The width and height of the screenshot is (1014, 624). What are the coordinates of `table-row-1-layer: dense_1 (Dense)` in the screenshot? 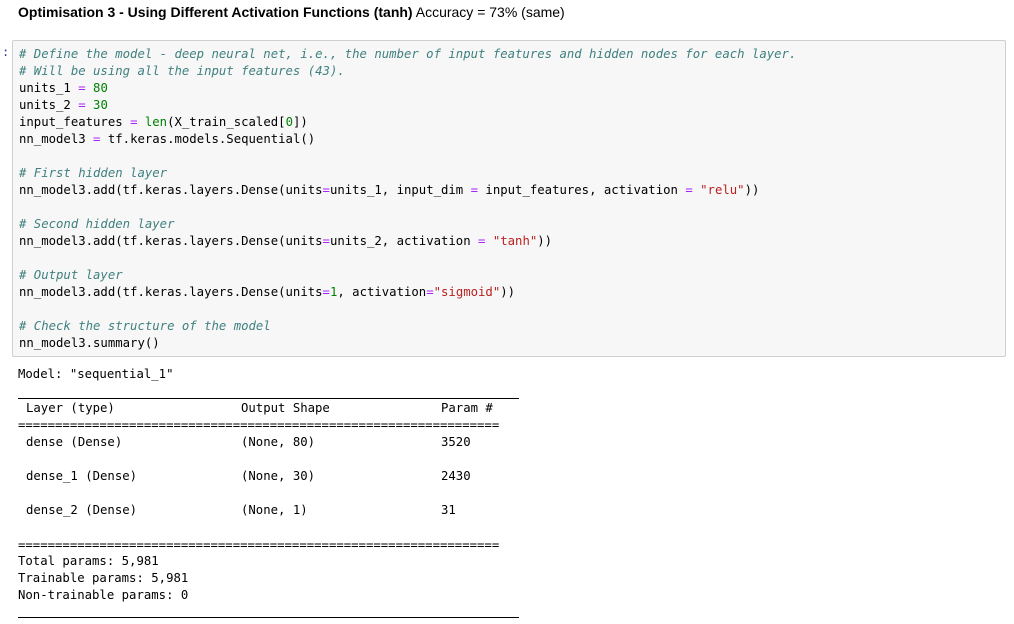 It's located at (82, 476).